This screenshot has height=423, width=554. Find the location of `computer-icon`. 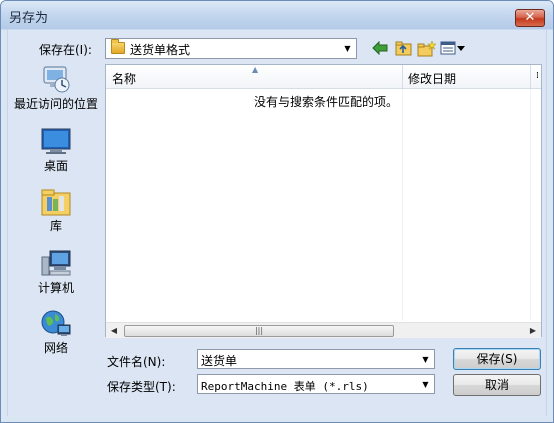

computer-icon is located at coordinates (56, 263).